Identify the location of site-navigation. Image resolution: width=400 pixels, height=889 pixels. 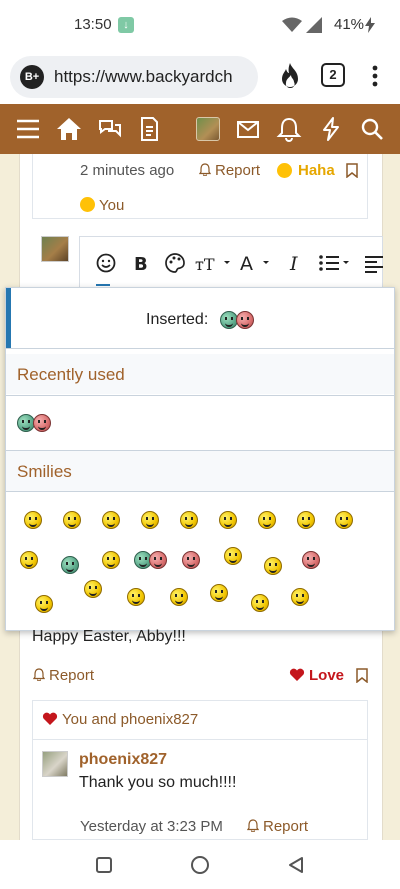
(200, 129).